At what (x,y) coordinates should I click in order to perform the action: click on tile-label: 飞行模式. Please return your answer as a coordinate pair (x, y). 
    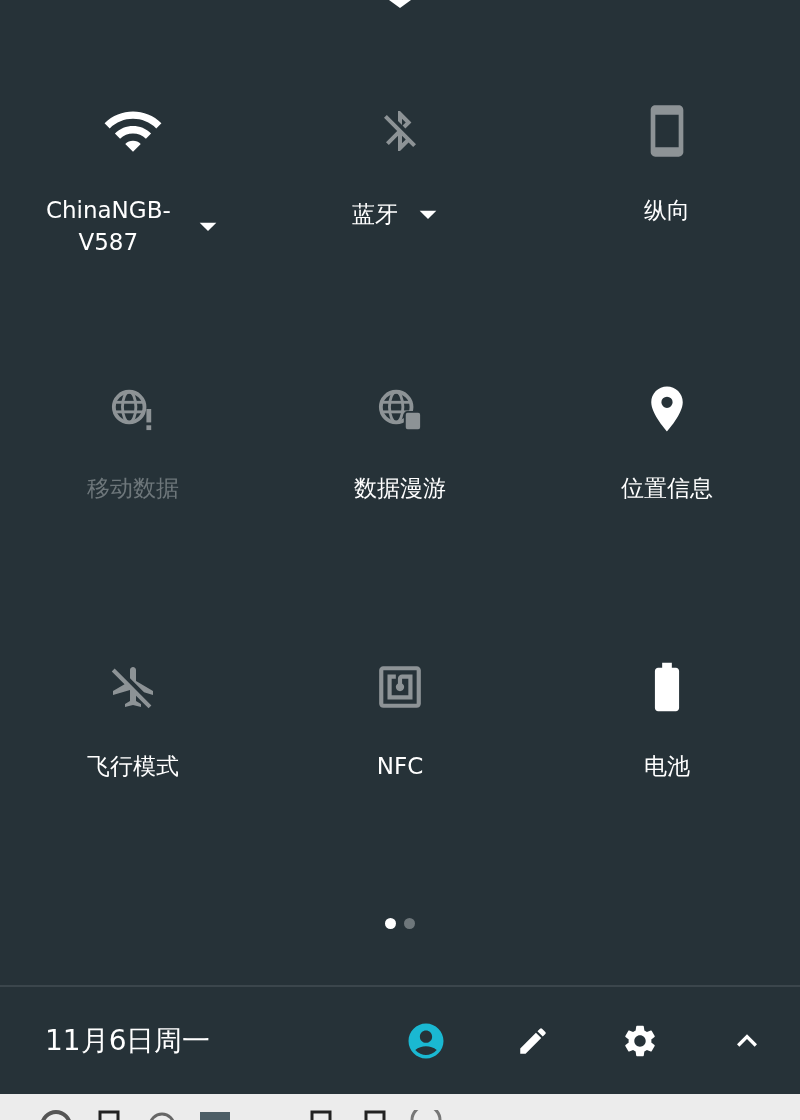
    Looking at the image, I should click on (133, 766).